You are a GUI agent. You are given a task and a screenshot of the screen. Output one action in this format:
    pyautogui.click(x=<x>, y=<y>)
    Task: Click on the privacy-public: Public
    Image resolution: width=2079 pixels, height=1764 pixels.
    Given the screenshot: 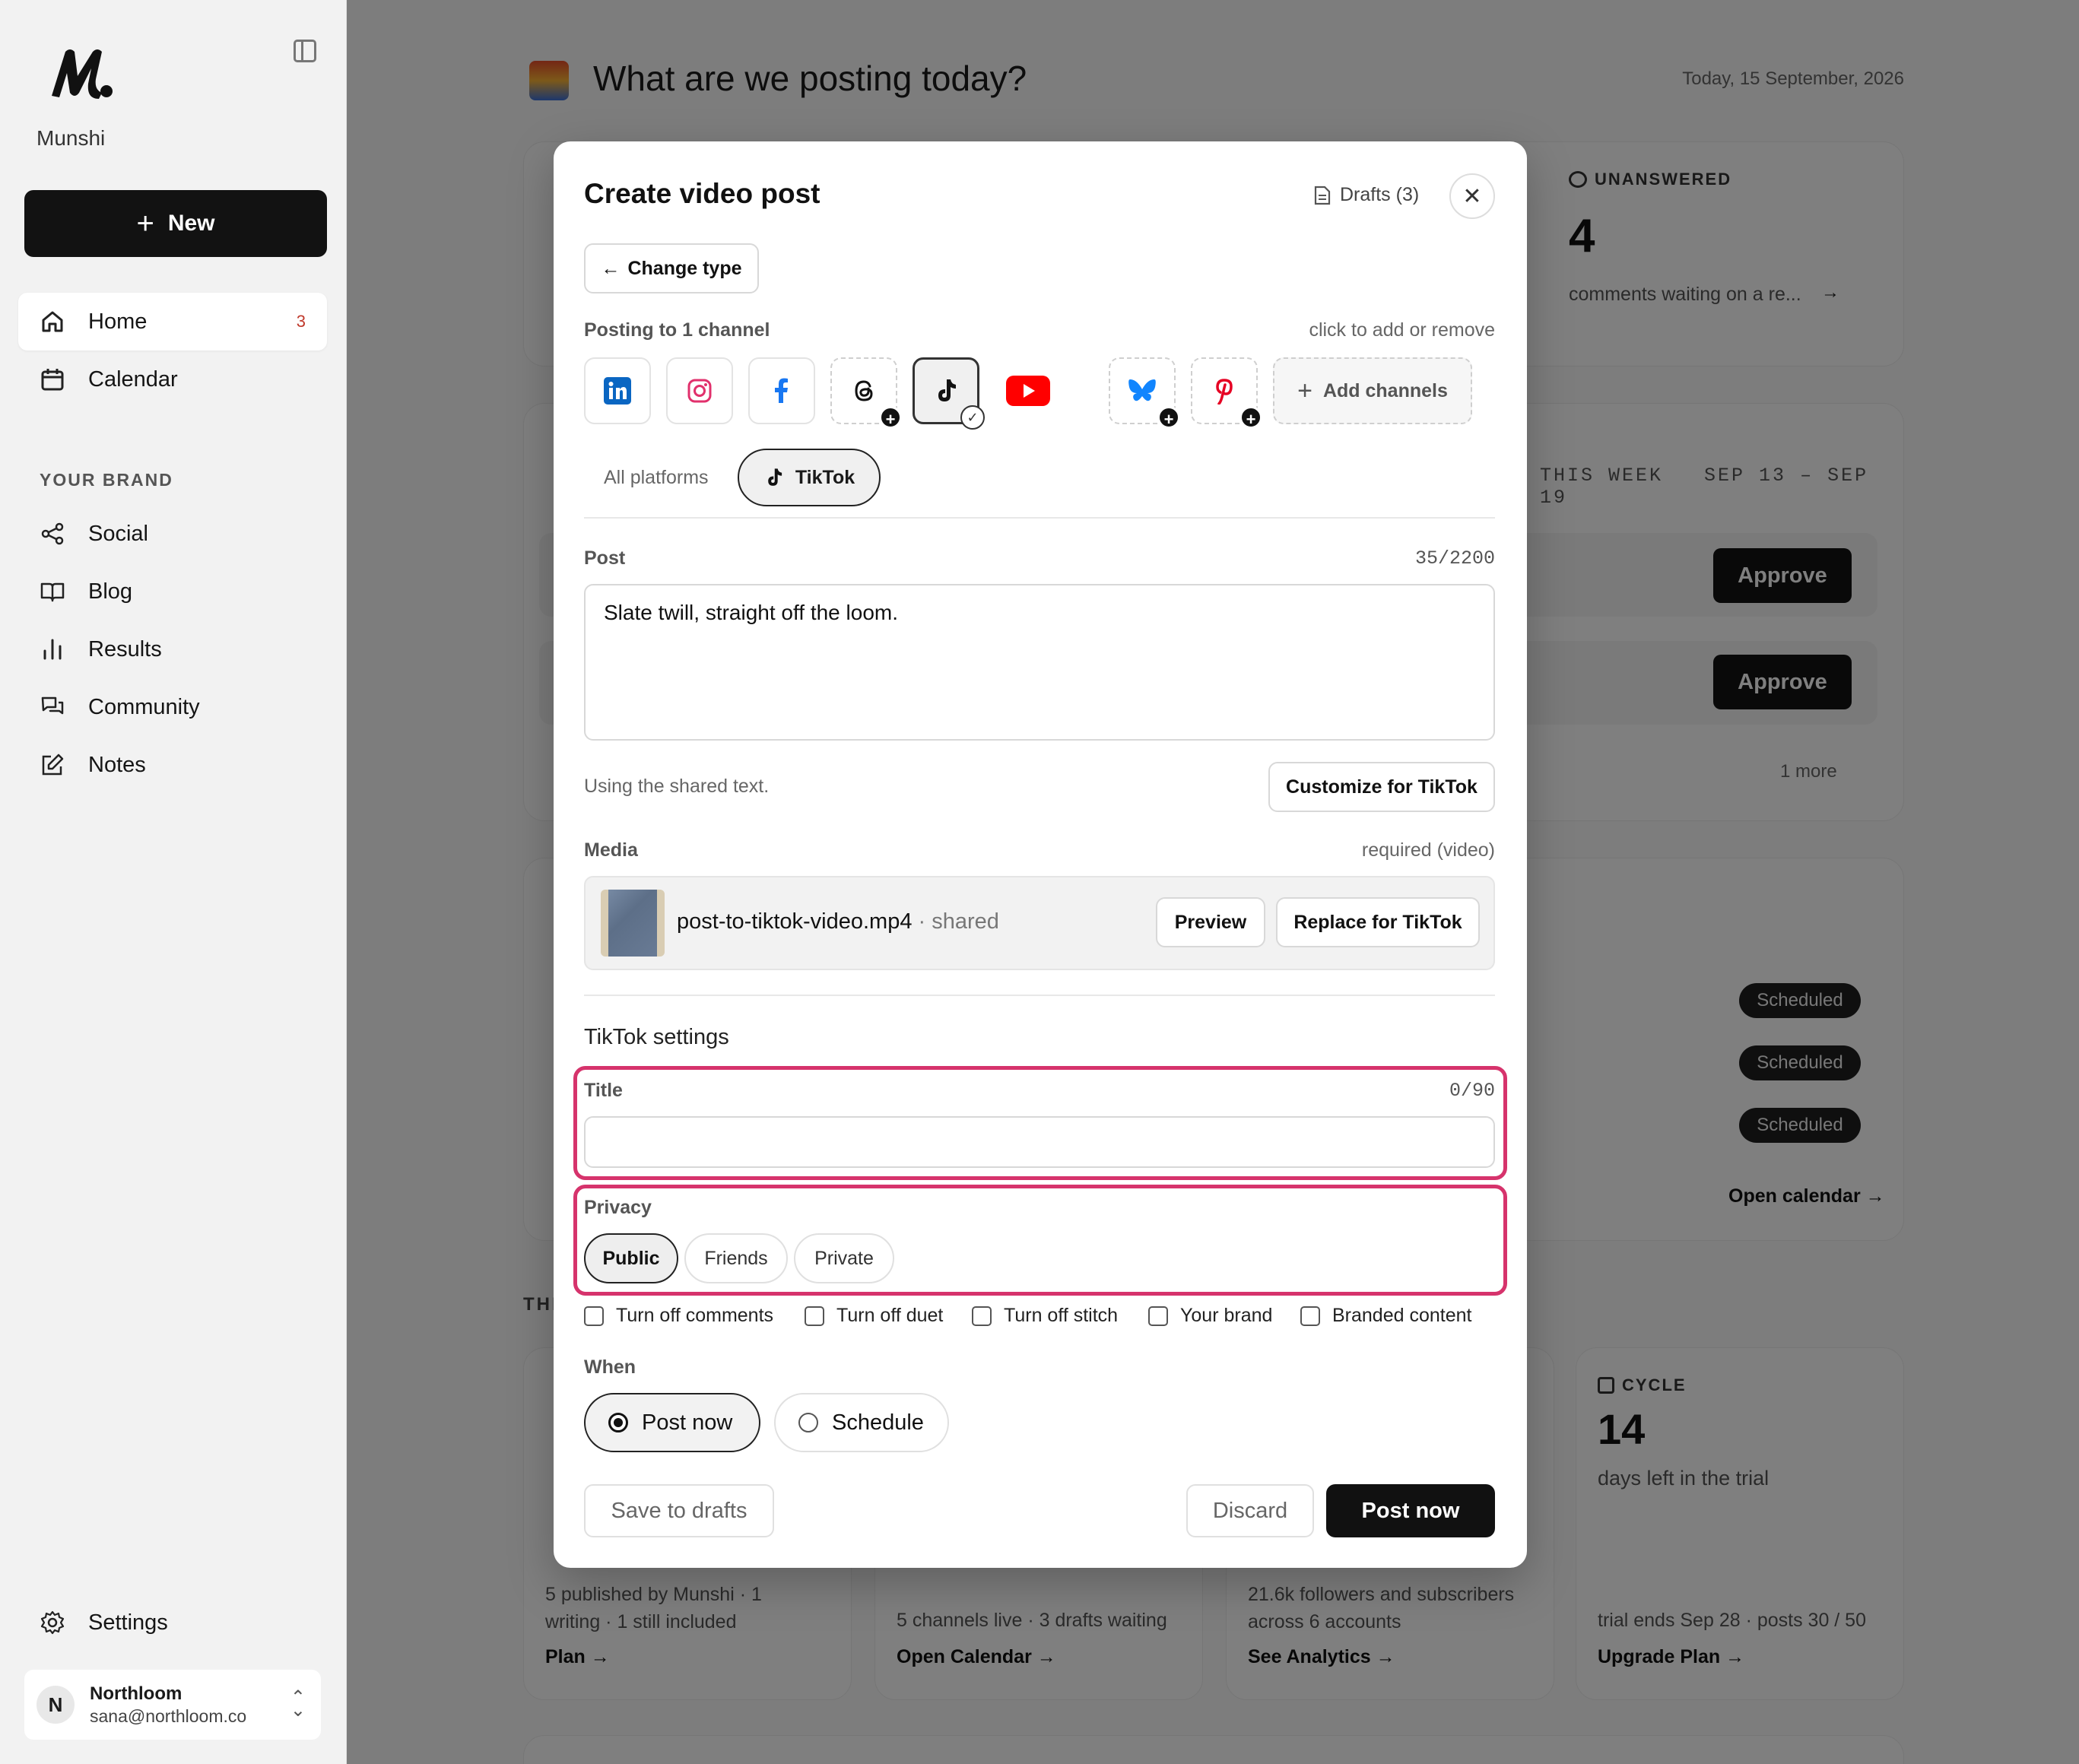 What is the action you would take?
    pyautogui.click(x=631, y=1258)
    